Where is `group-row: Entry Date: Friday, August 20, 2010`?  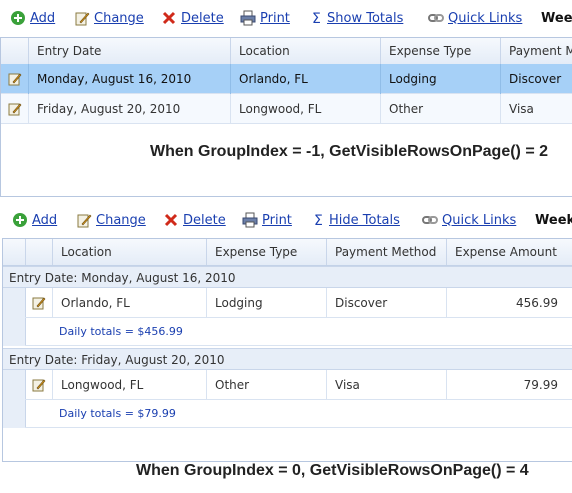
group-row: Entry Date: Friday, August 20, 2010 is located at coordinates (287, 359).